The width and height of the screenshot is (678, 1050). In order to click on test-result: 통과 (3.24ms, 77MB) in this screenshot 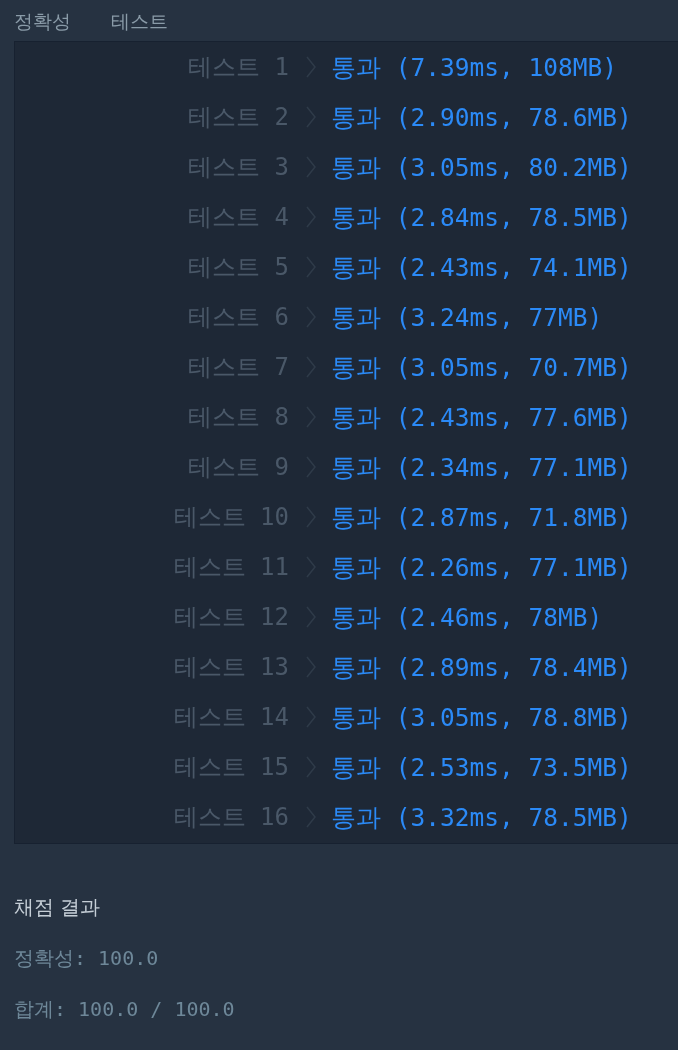, I will do `click(467, 317)`.